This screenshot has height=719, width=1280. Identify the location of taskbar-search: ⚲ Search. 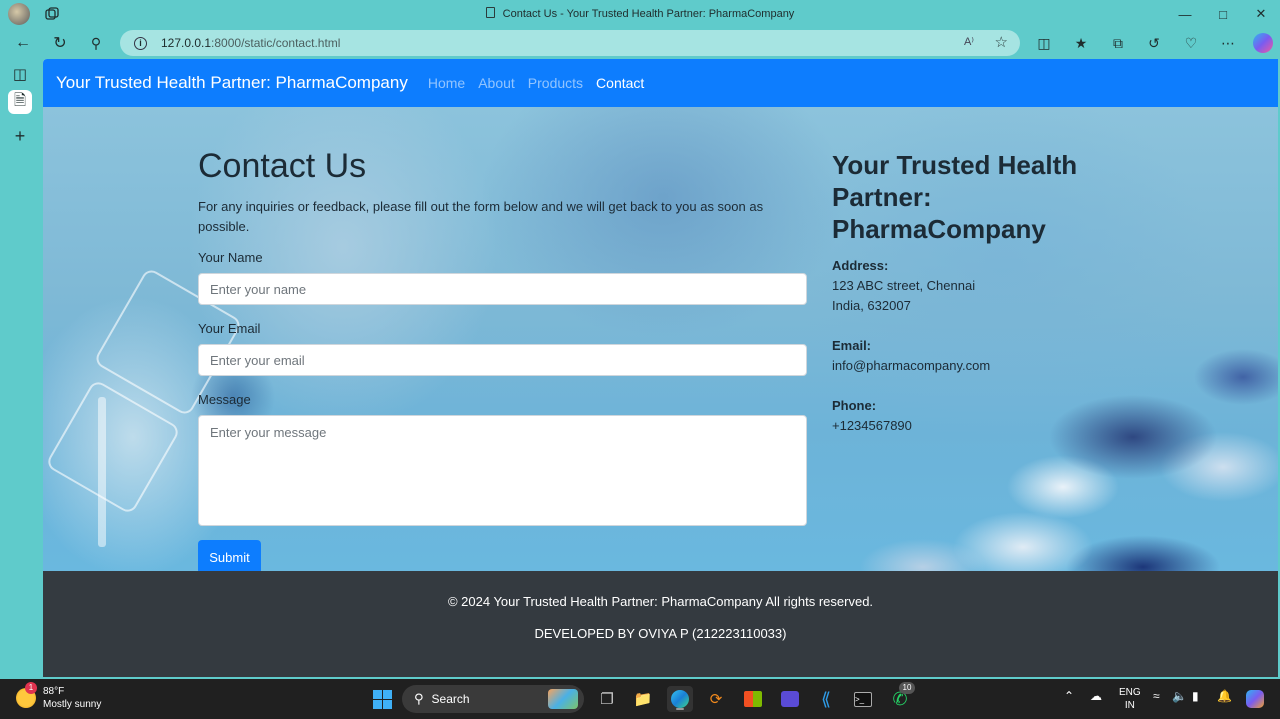
(493, 699).